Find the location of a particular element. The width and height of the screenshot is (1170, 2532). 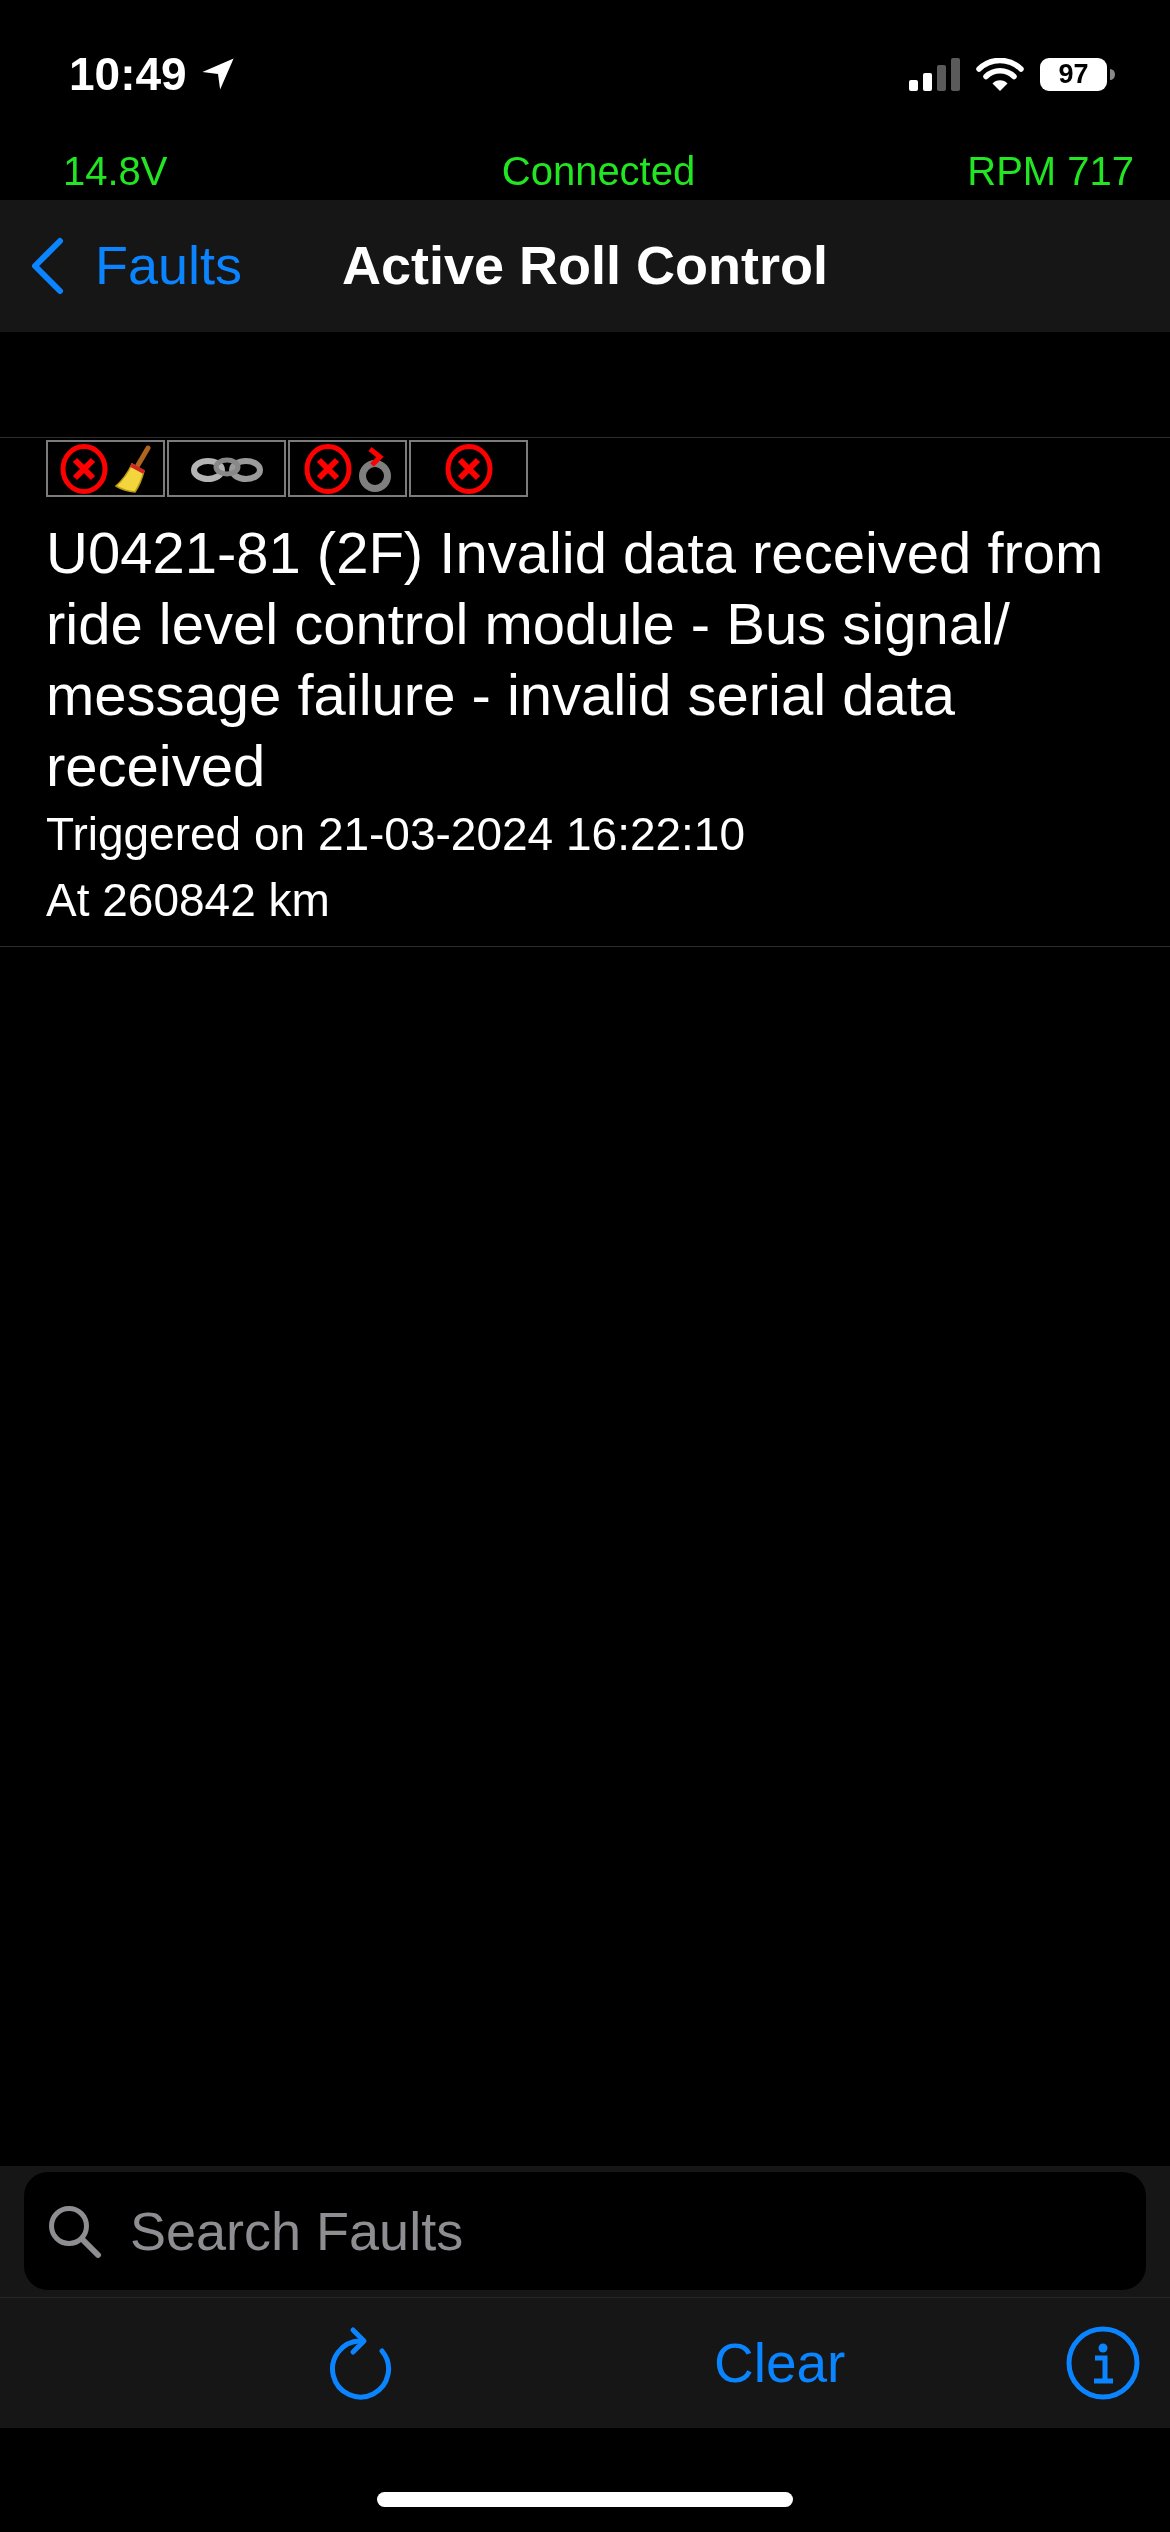

wifi-icon is located at coordinates (1000, 74).